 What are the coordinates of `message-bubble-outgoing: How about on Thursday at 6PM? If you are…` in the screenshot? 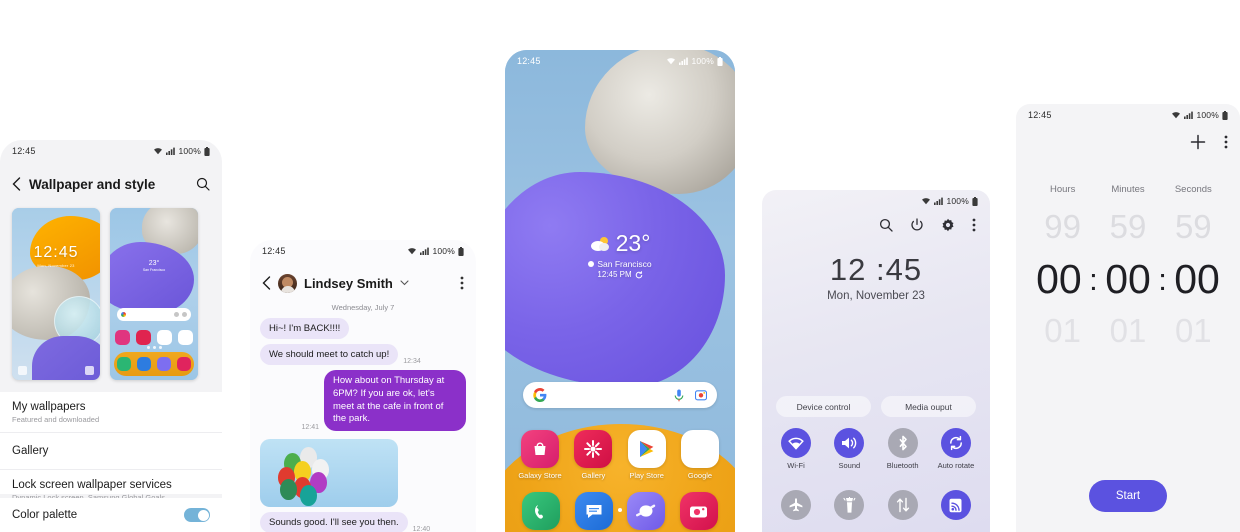 It's located at (395, 401).